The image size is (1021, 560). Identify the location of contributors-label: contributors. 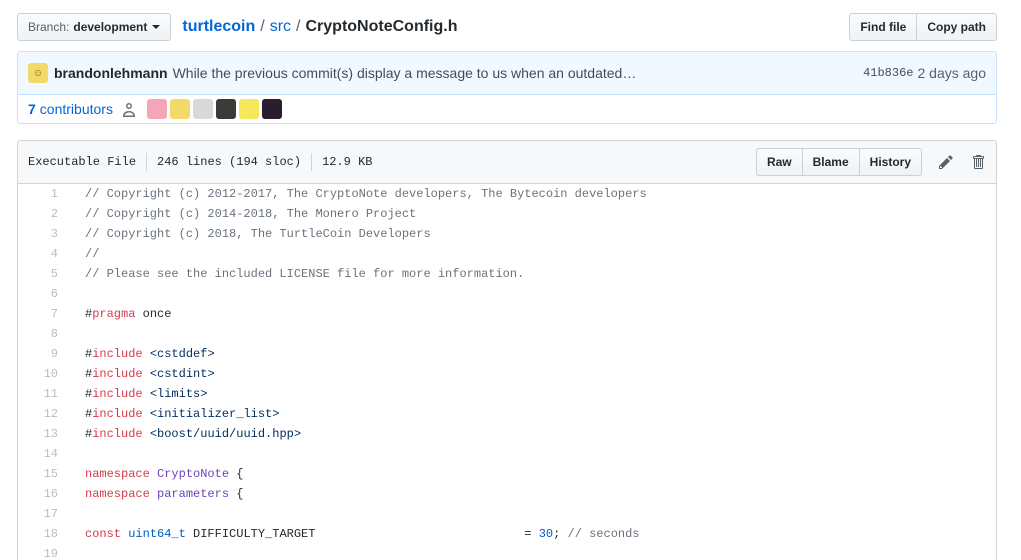
(76, 109).